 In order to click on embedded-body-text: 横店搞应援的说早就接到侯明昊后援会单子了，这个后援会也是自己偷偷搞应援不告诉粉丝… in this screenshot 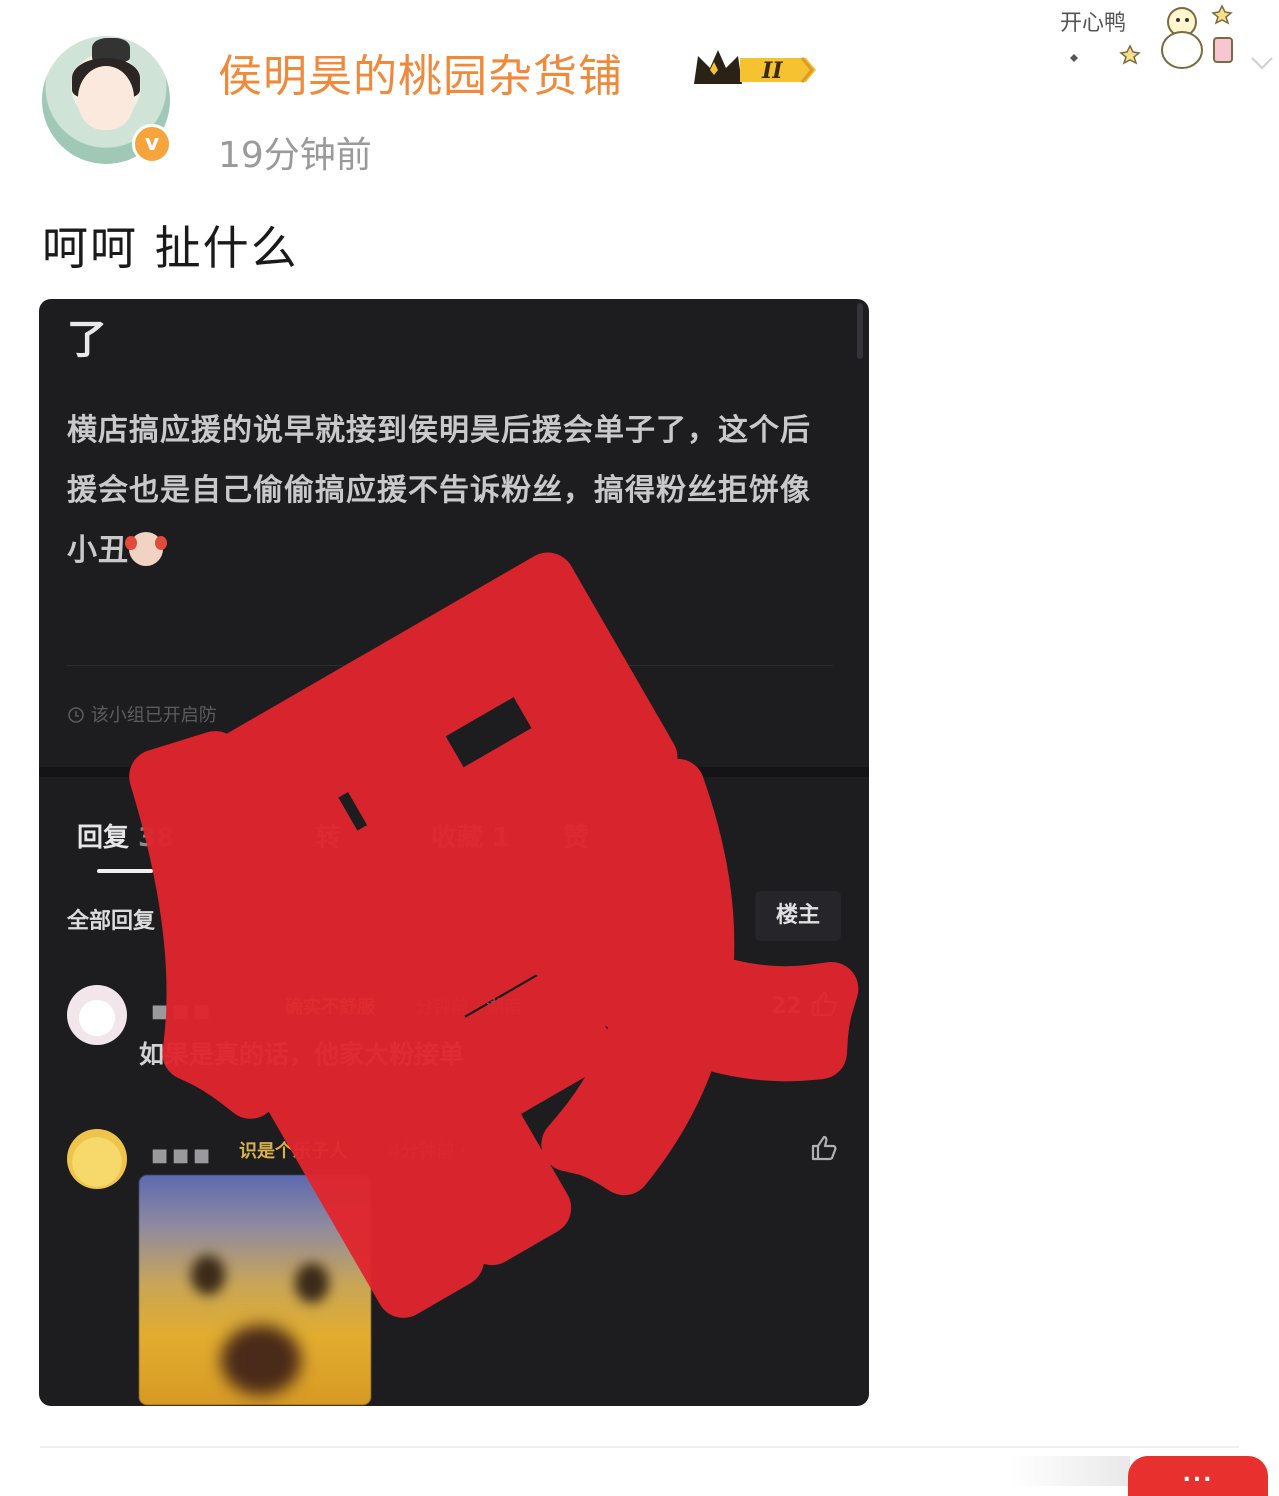, I will do `click(439, 490)`.